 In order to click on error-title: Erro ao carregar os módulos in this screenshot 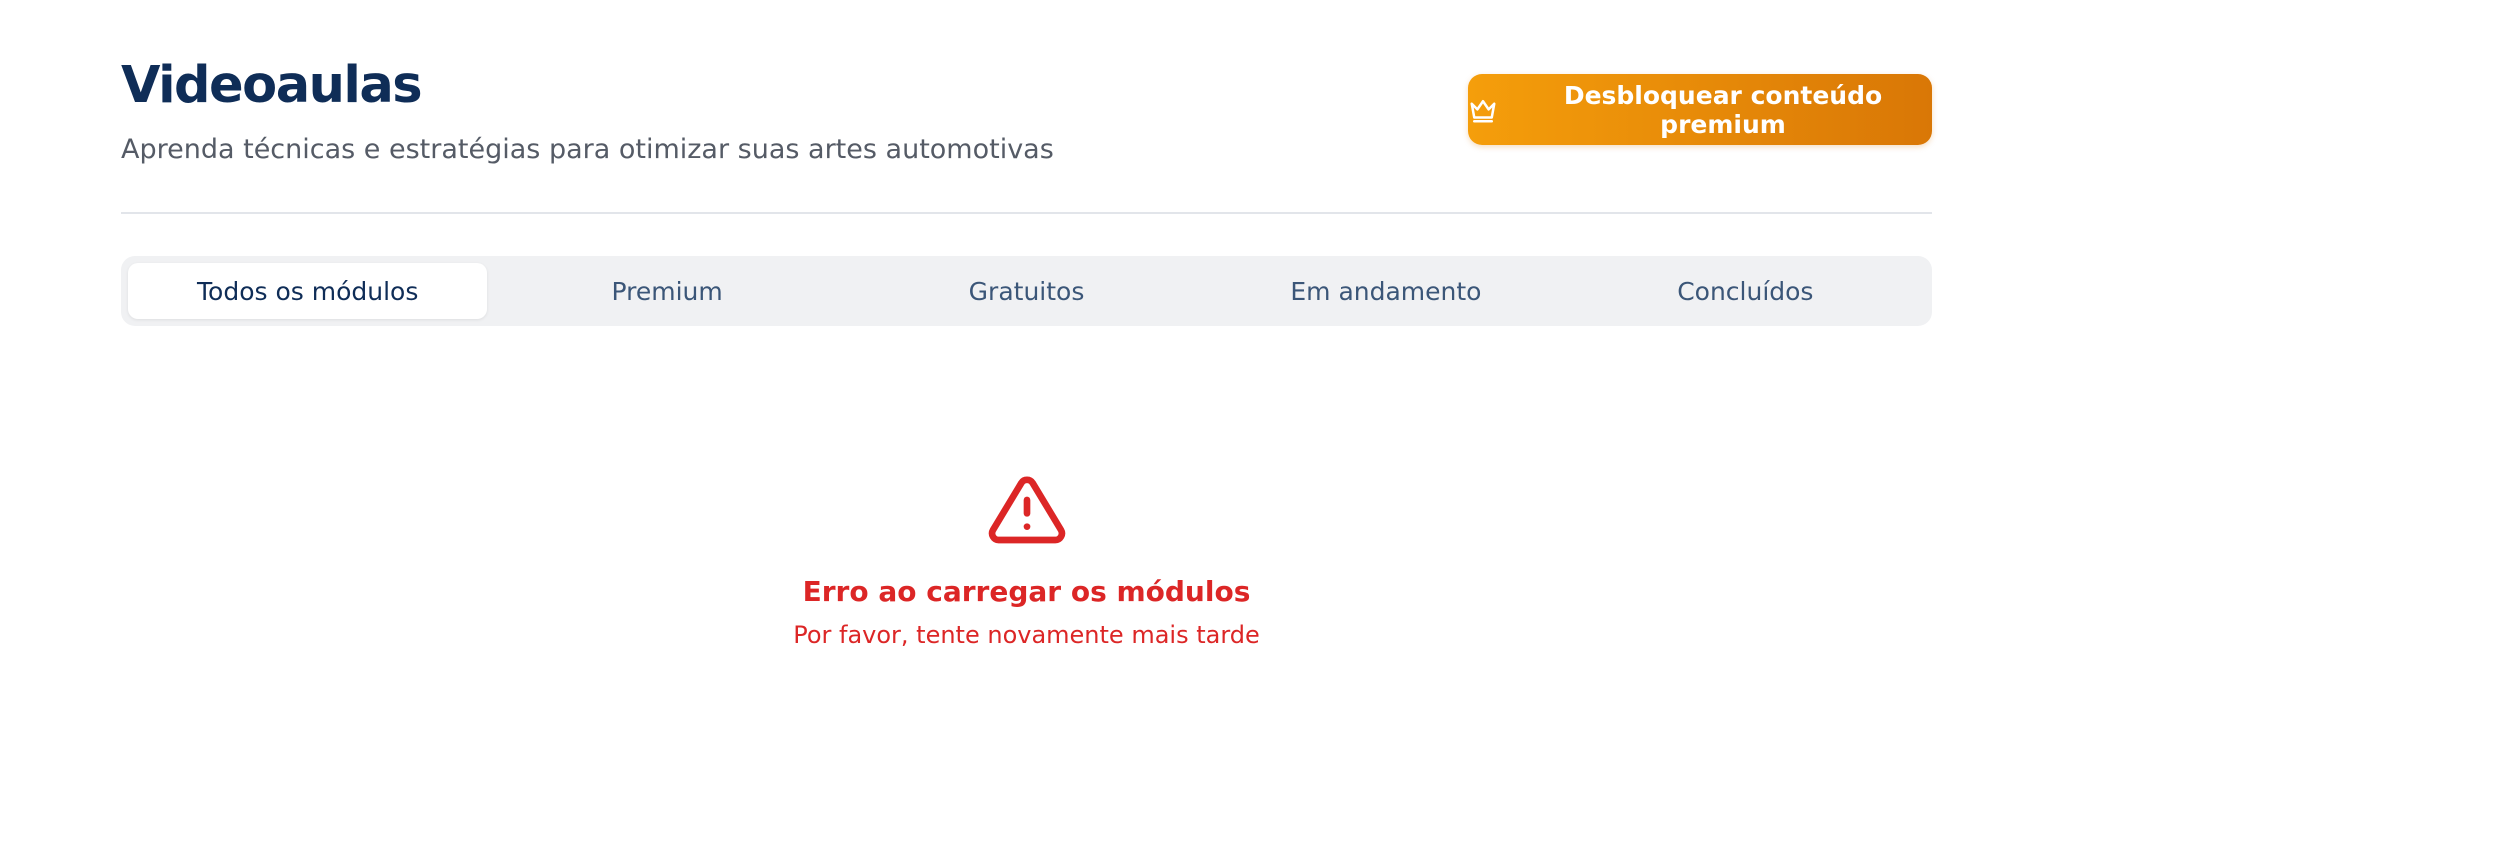, I will do `click(1026, 591)`.